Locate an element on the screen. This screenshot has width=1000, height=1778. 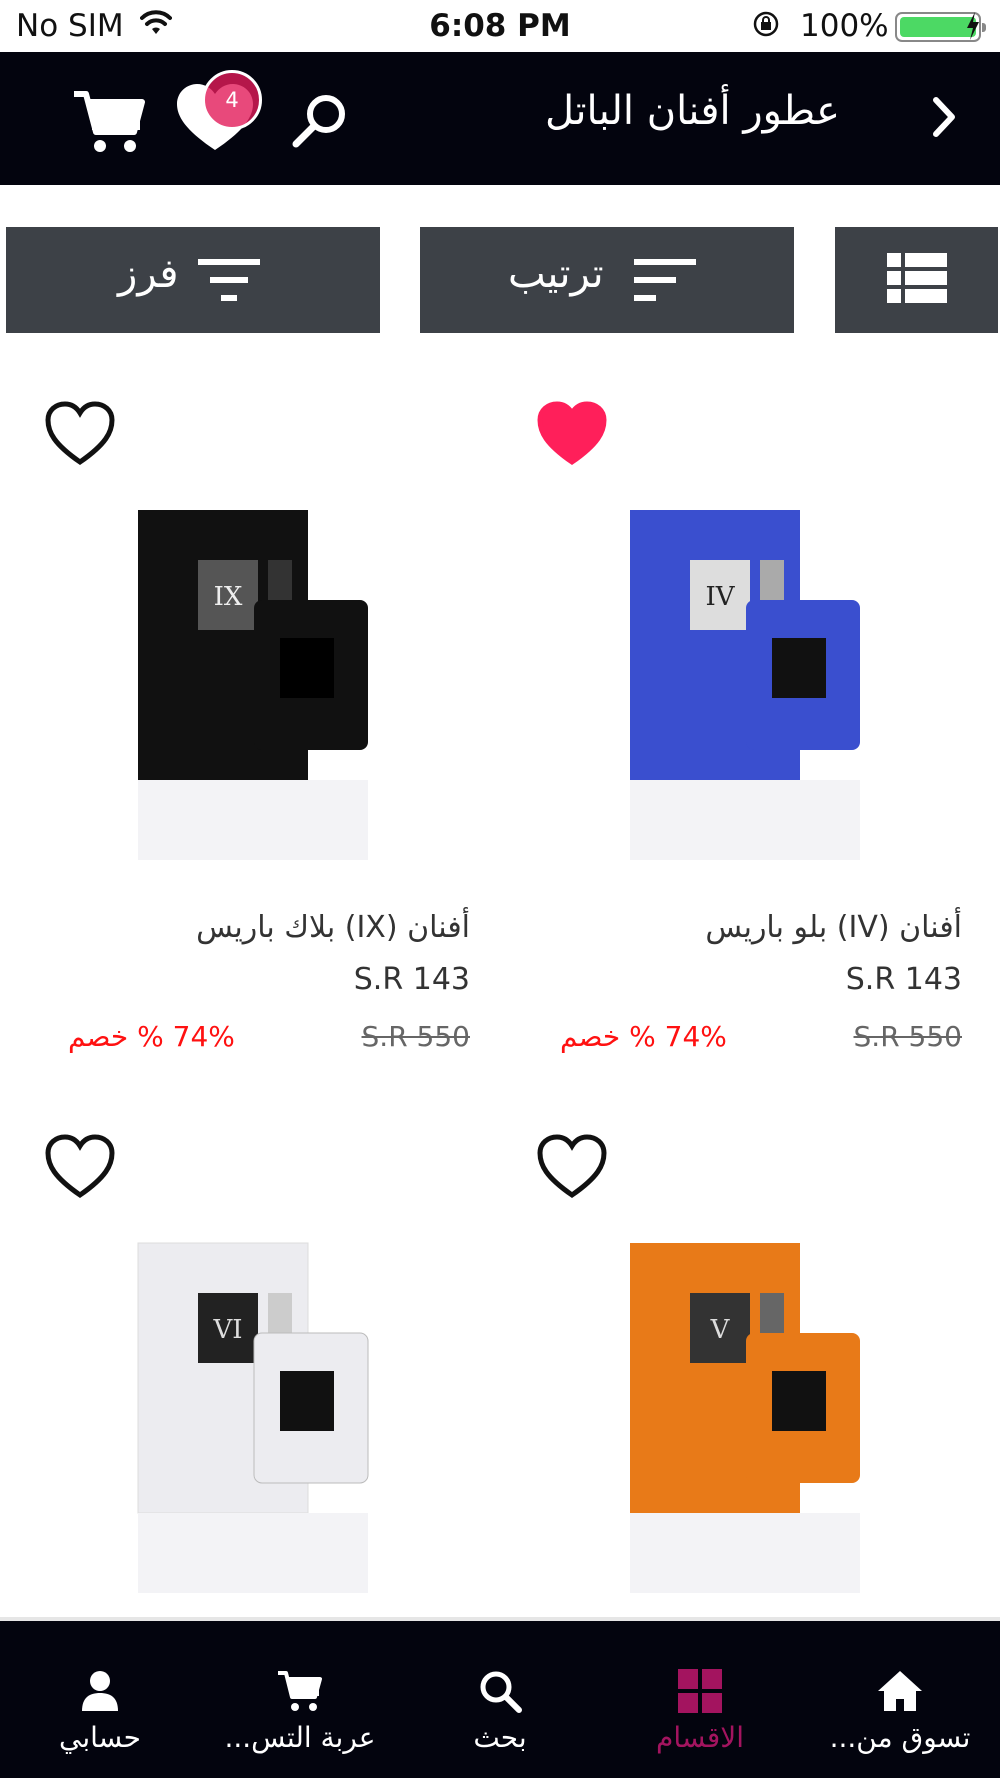
filter-button: فرز is located at coordinates (193, 280).